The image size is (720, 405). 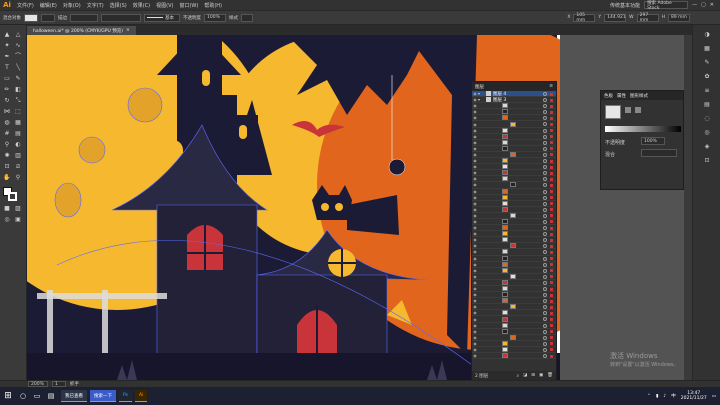 What do you see at coordinates (18, 145) in the screenshot?
I see `blend-tool-icon: ◐` at bounding box center [18, 145].